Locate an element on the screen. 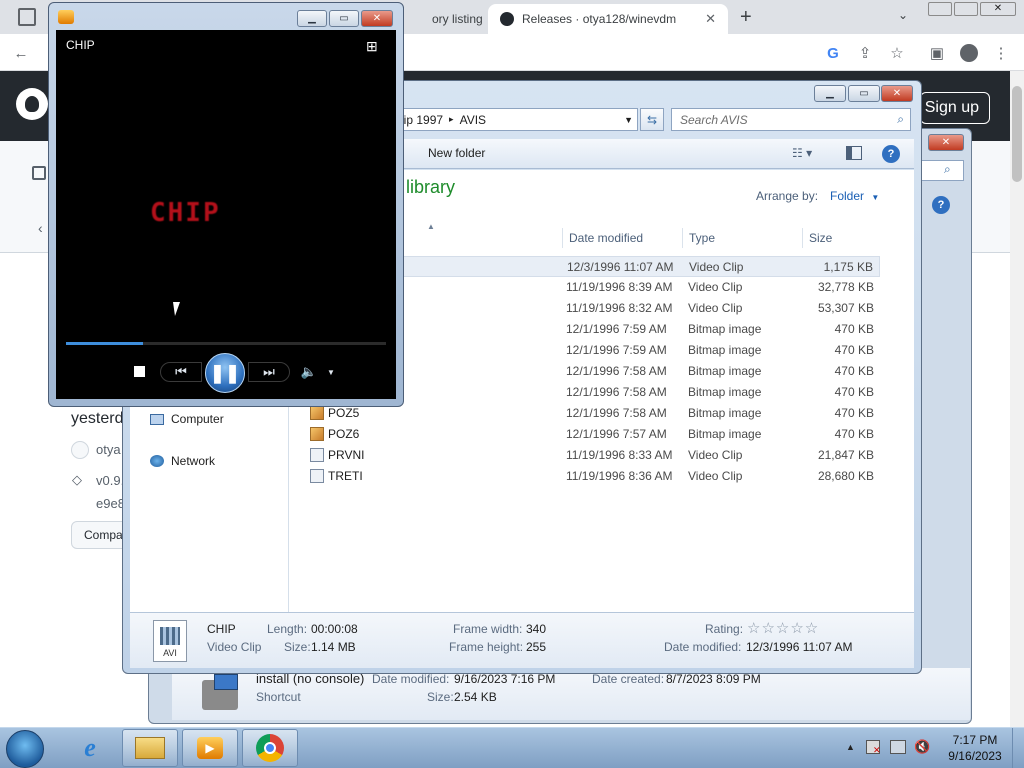 This screenshot has width=1024, height=768. author-avatar is located at coordinates (80, 450).